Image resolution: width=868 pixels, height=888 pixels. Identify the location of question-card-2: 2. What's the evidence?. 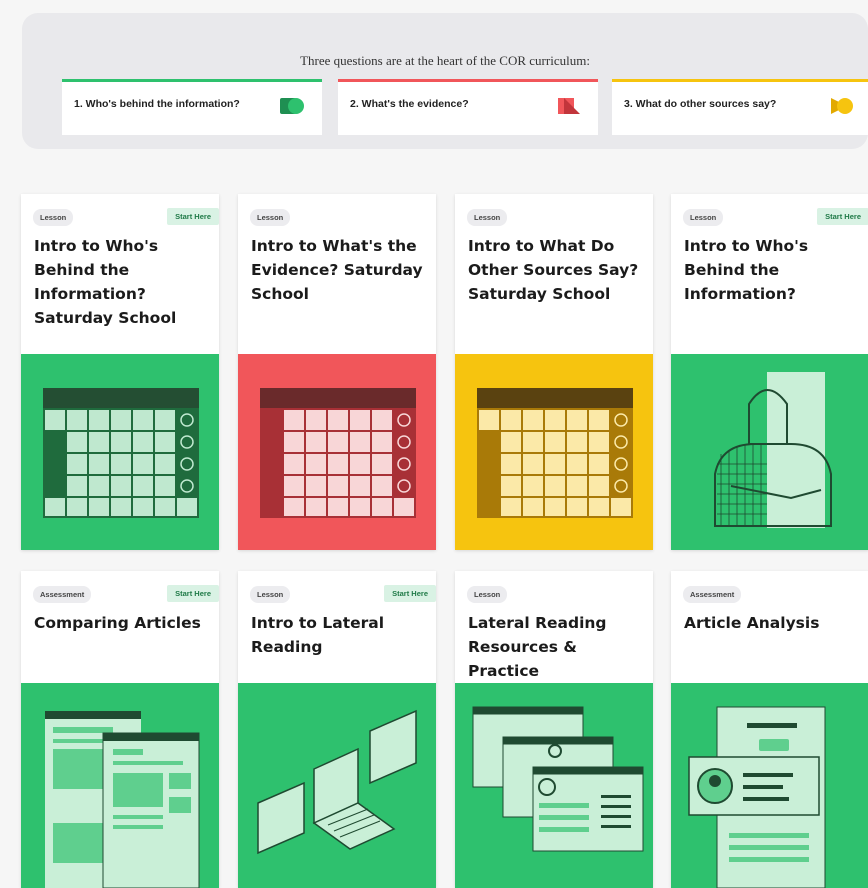
(468, 107).